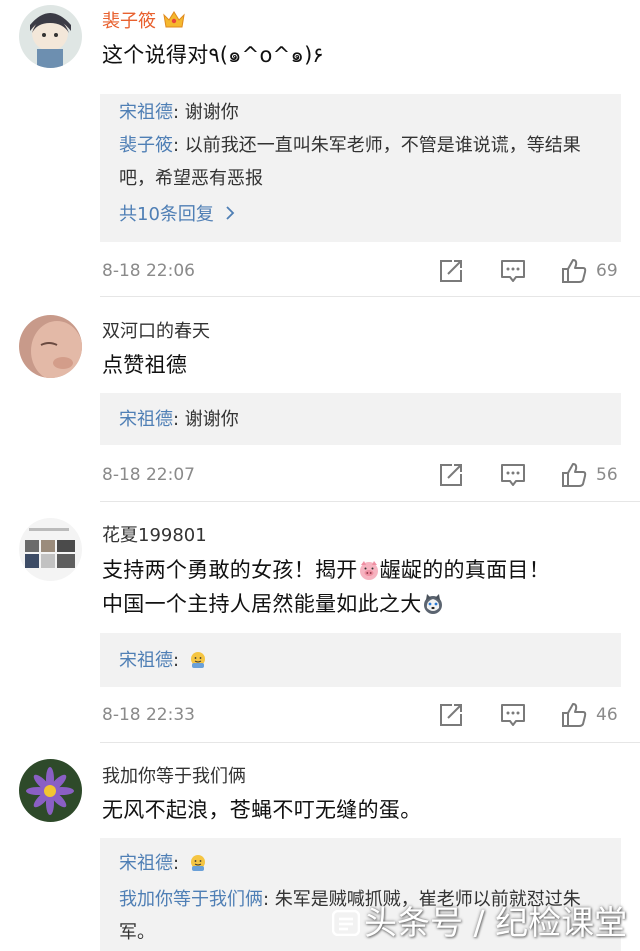 The height and width of the screenshot is (951, 640). Describe the element at coordinates (479, 920) in the screenshot. I see `watermark: 头条号 / 纪检课堂` at that location.